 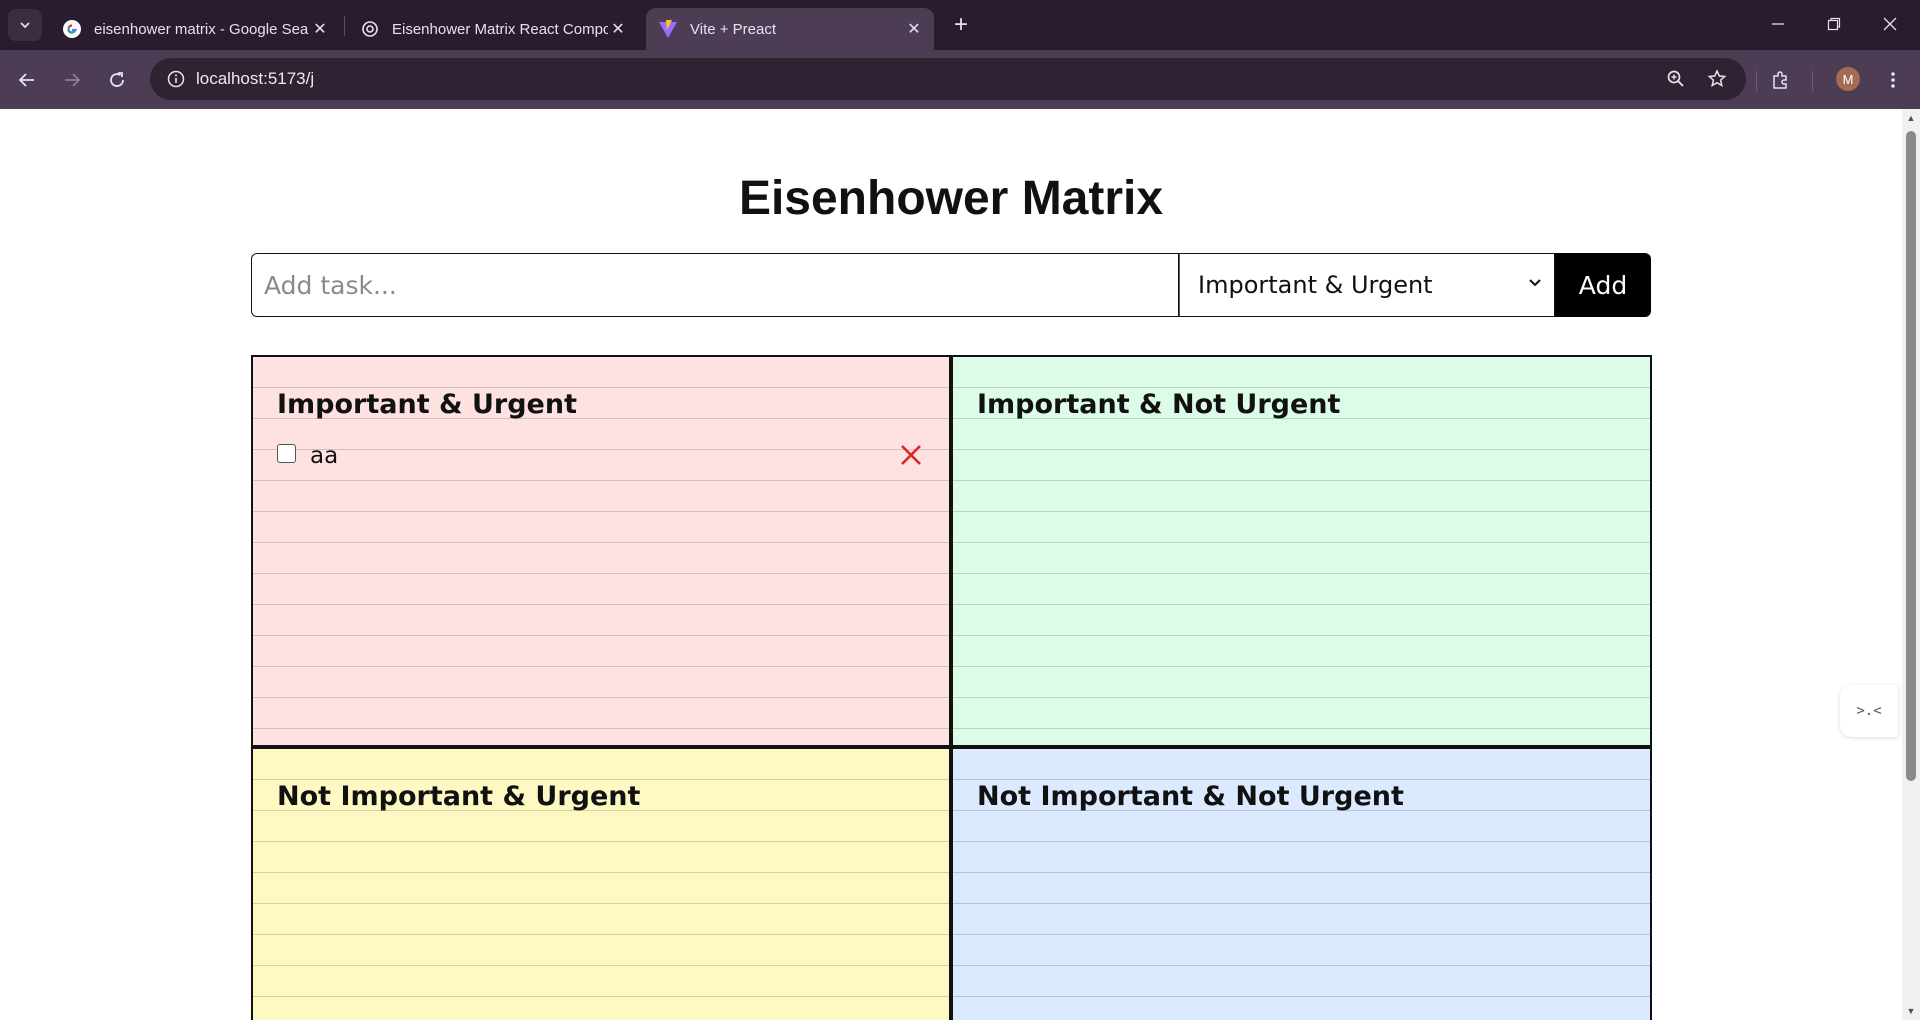 What do you see at coordinates (1869, 711) in the screenshot?
I see `side-panel-widget: >.<` at bounding box center [1869, 711].